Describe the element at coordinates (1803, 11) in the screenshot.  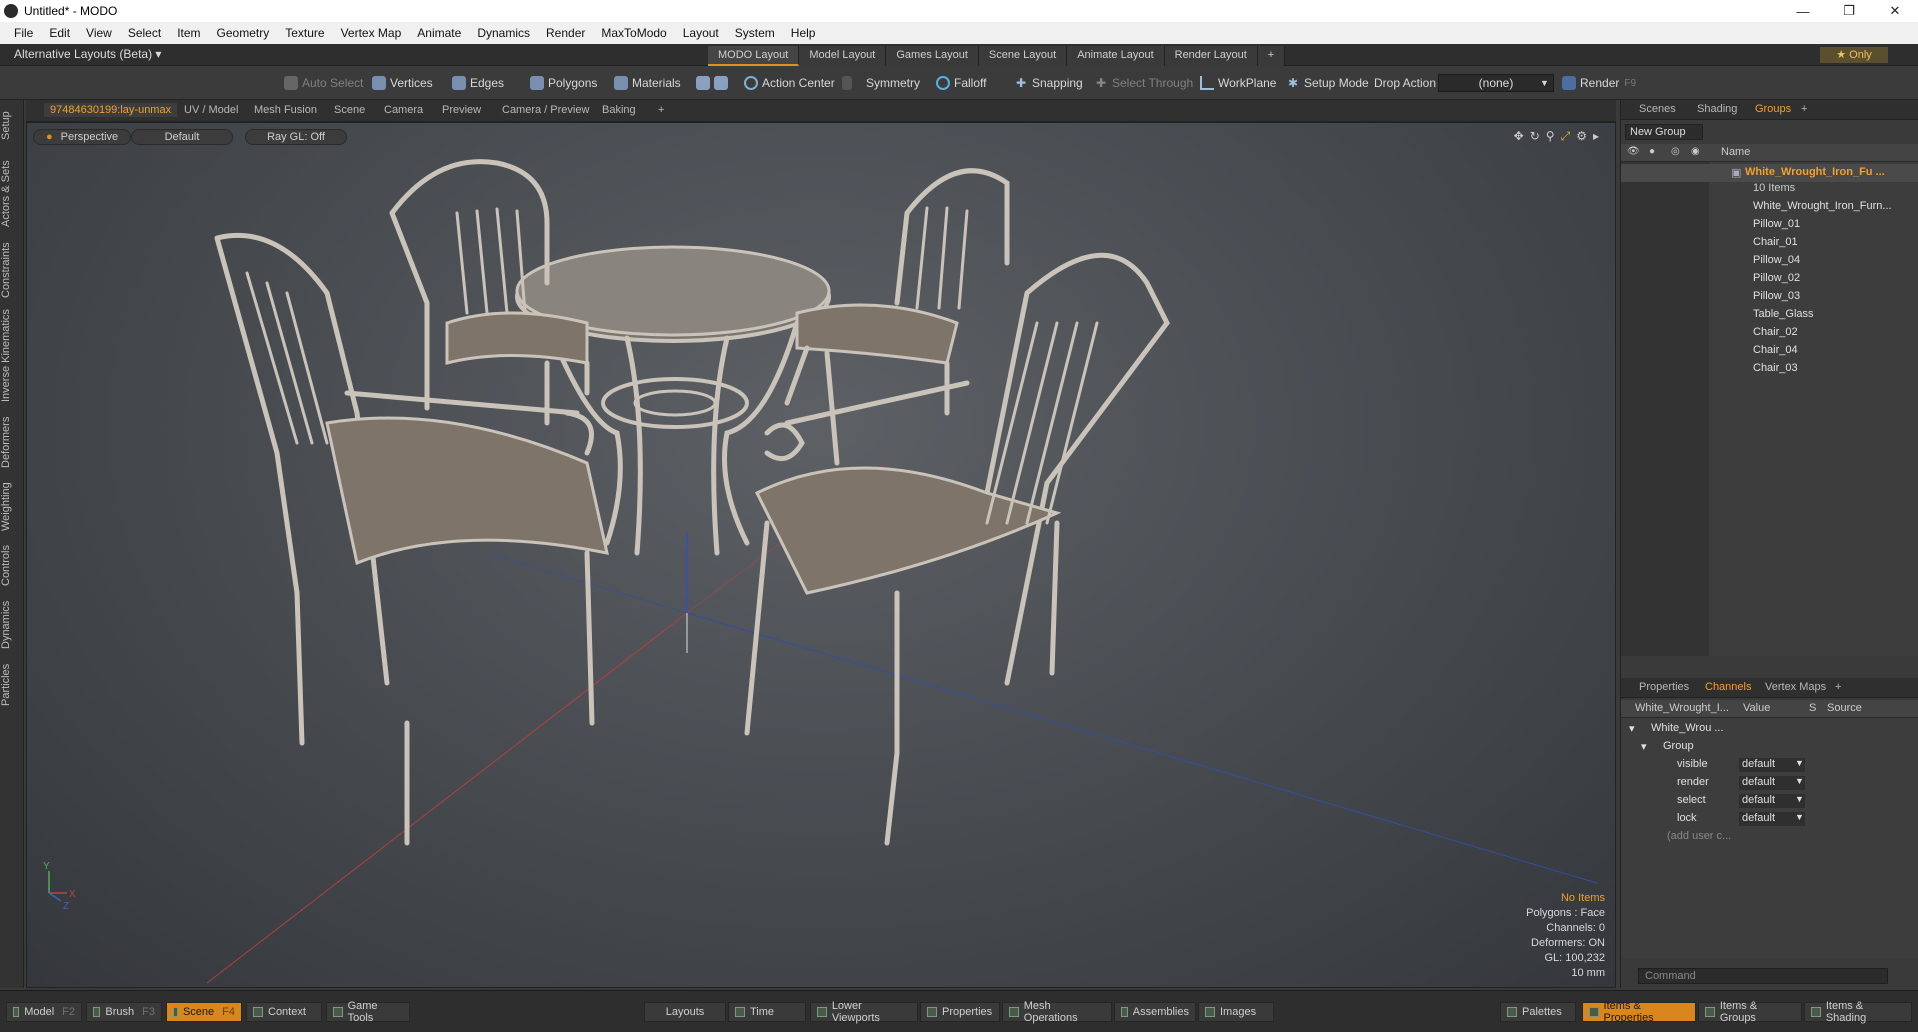
I see `minimize-icon: —` at that location.